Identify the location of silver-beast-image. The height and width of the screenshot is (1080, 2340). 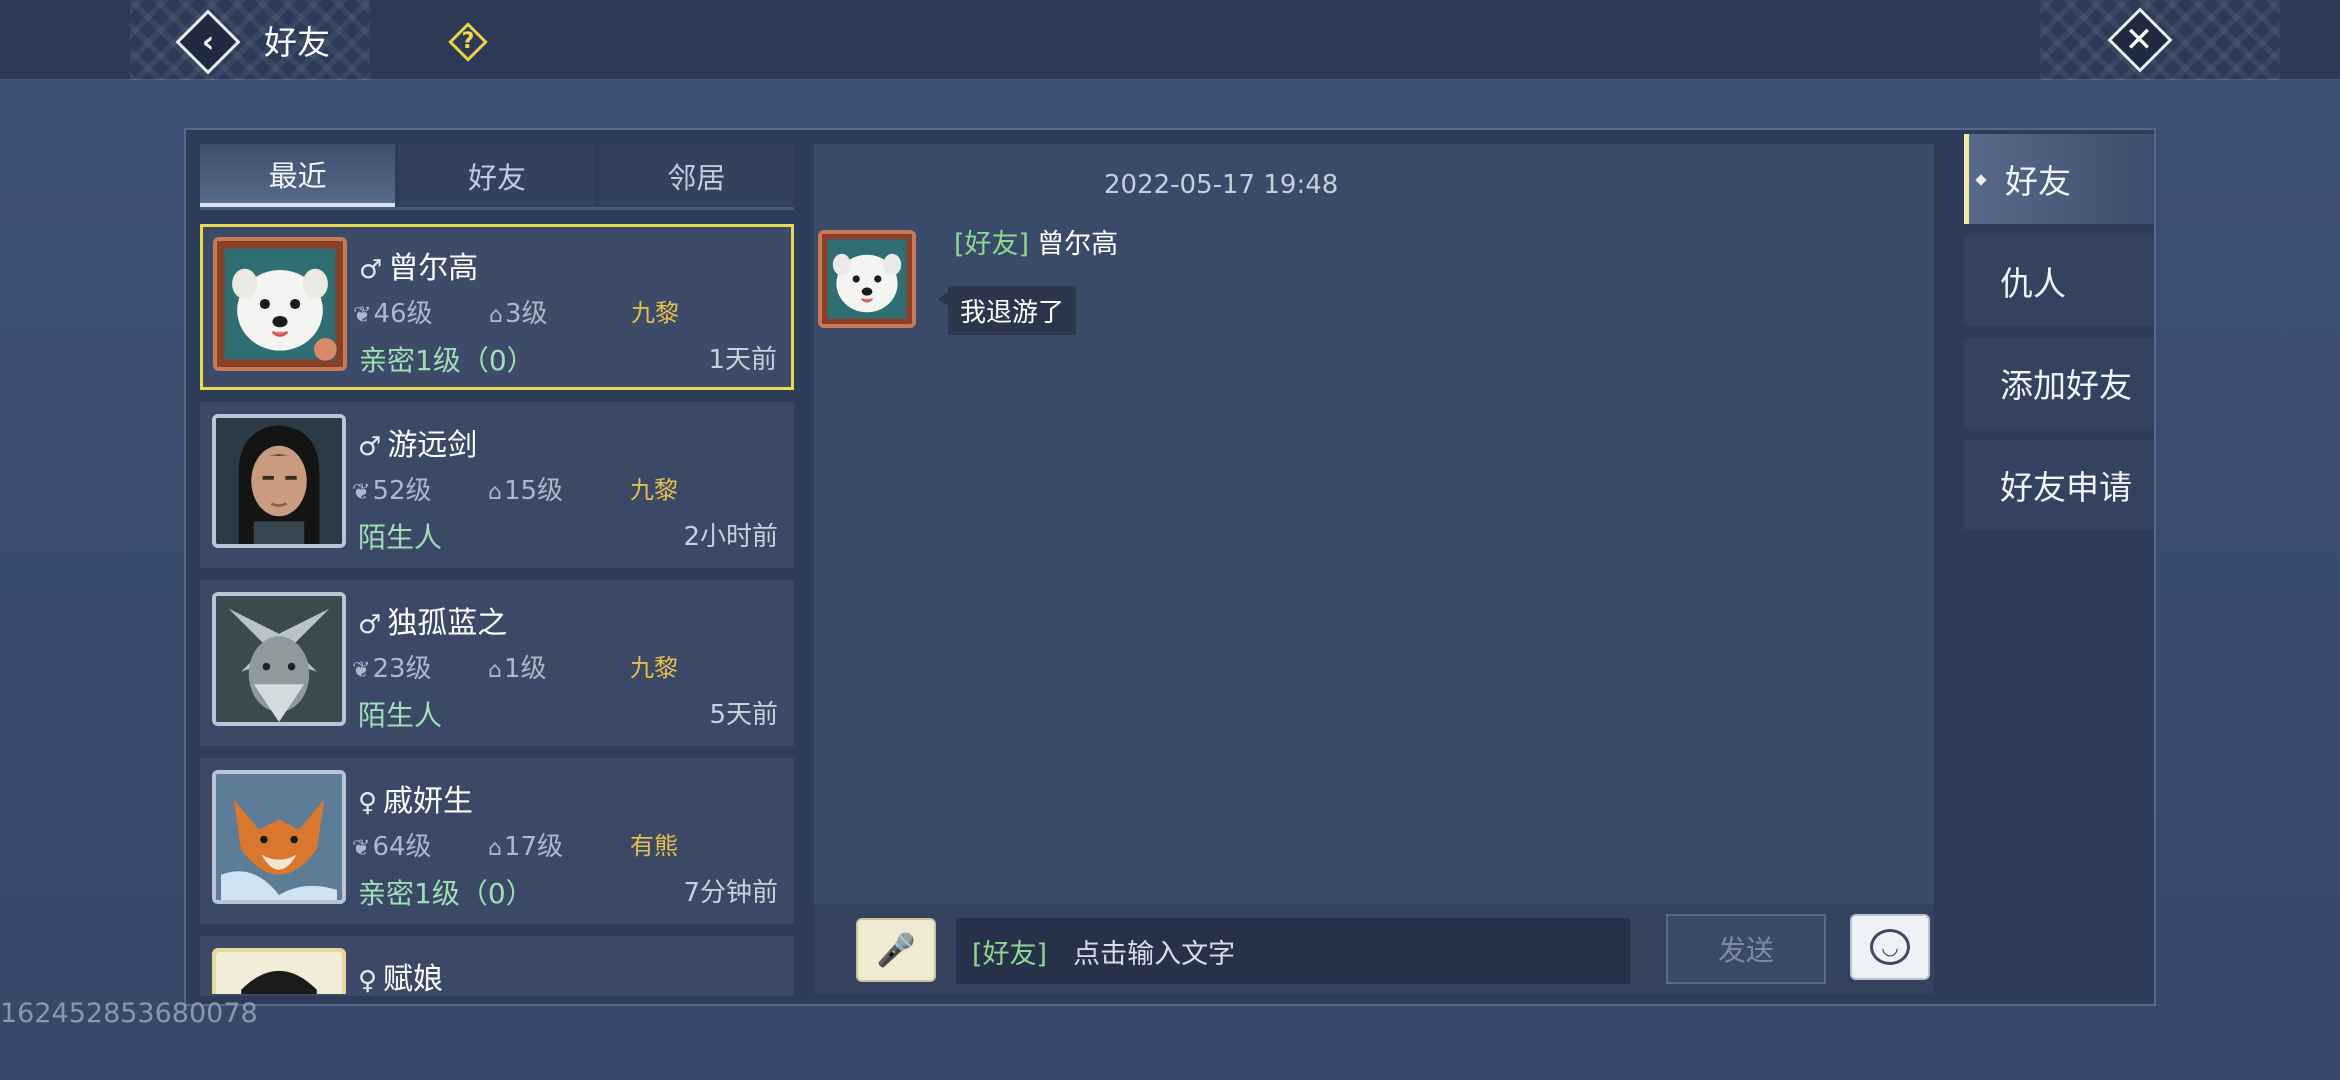
(279, 659).